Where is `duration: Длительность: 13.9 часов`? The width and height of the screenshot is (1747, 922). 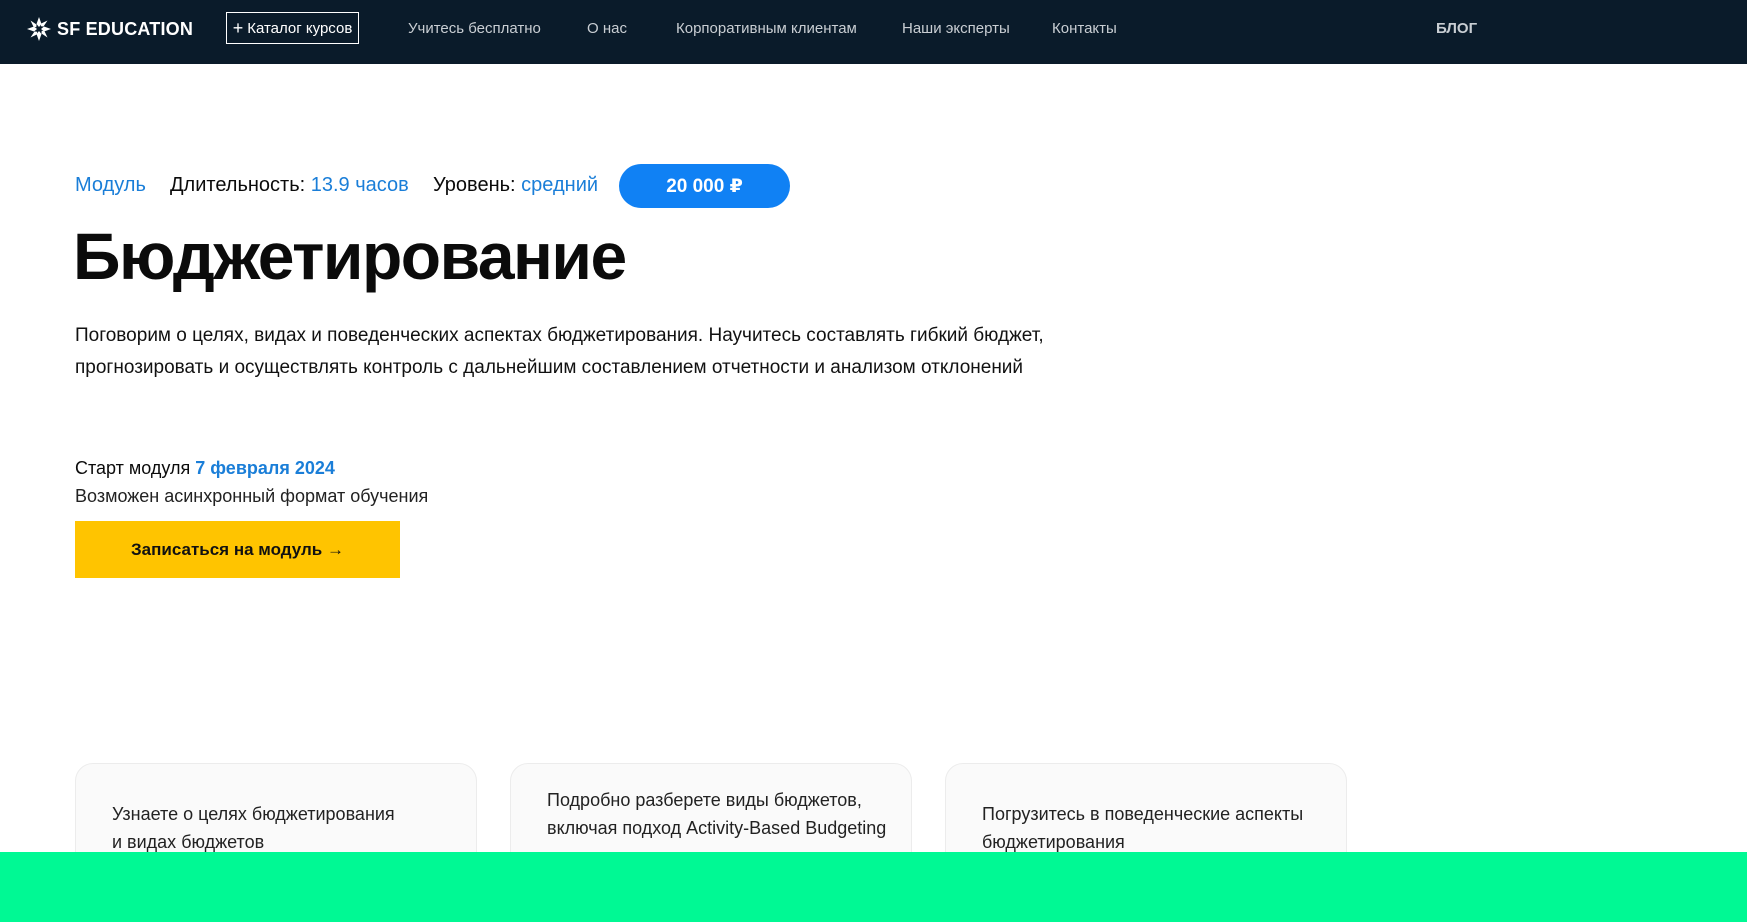 duration: Длительность: 13.9 часов is located at coordinates (289, 185).